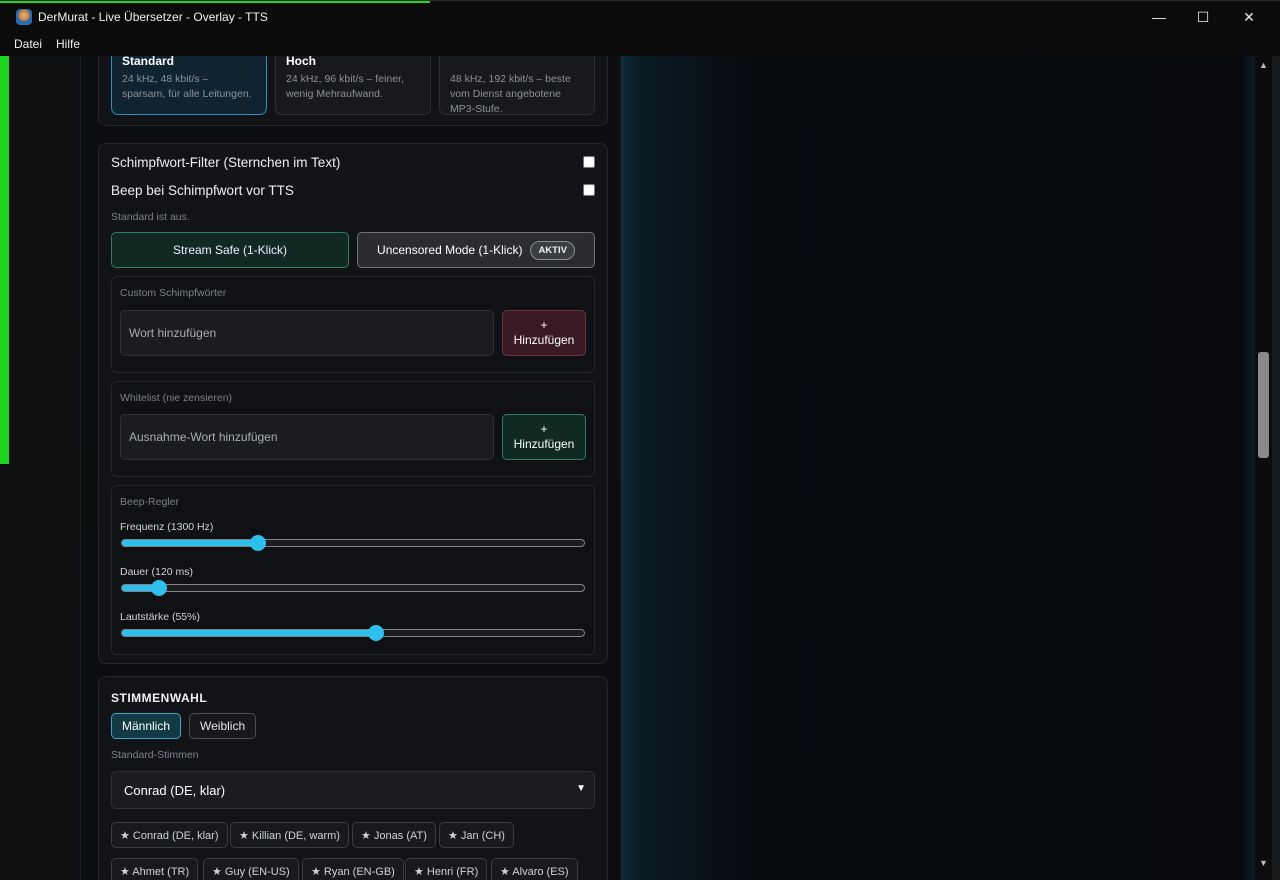 The width and height of the screenshot is (1280, 880). I want to click on voice-chip: ★ Henri (FR), so click(446, 869).